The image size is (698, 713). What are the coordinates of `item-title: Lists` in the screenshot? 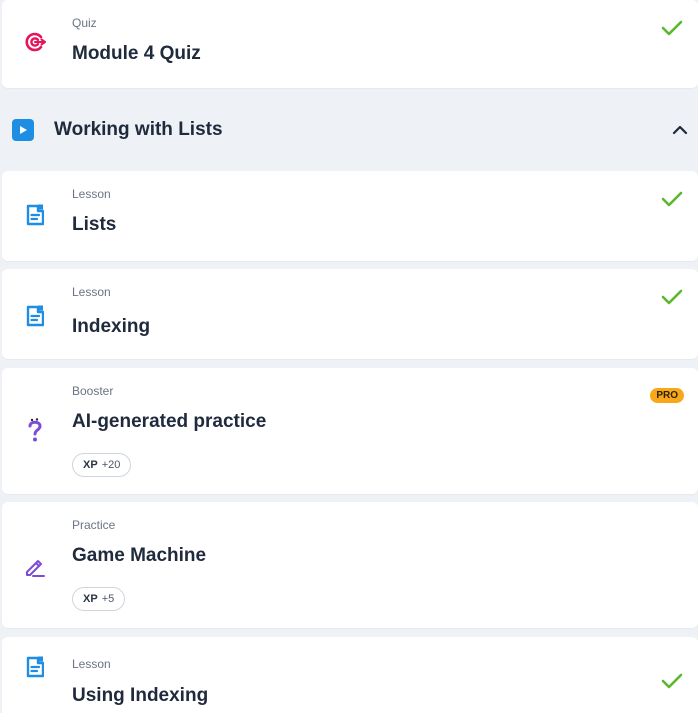 It's located at (94, 224).